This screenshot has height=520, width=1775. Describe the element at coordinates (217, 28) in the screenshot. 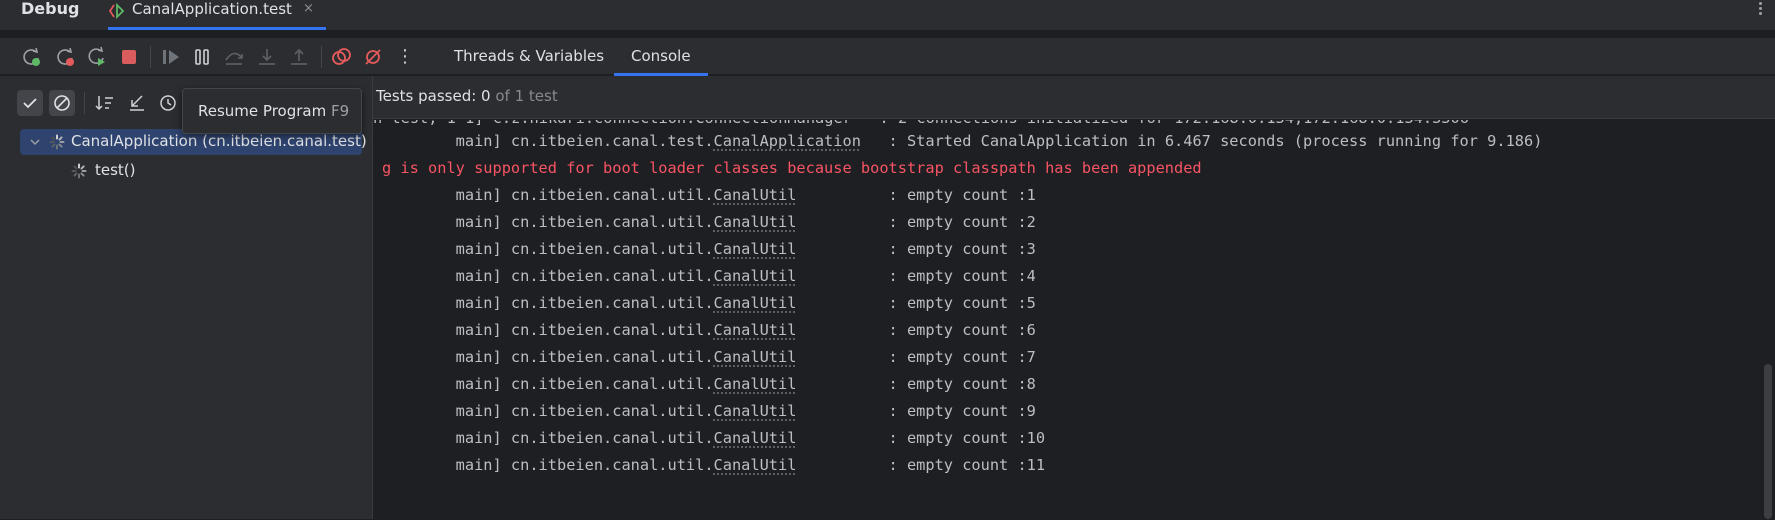

I see `tab-active-indicator` at that location.